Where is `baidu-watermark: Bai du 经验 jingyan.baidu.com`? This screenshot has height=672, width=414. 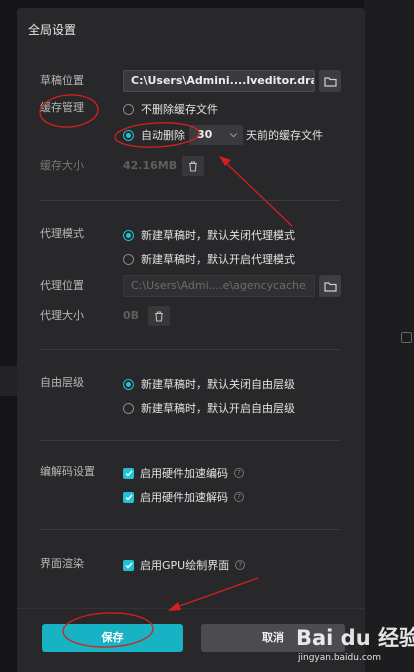 baidu-watermark: Bai du 经验 jingyan.baidu.com is located at coordinates (355, 643).